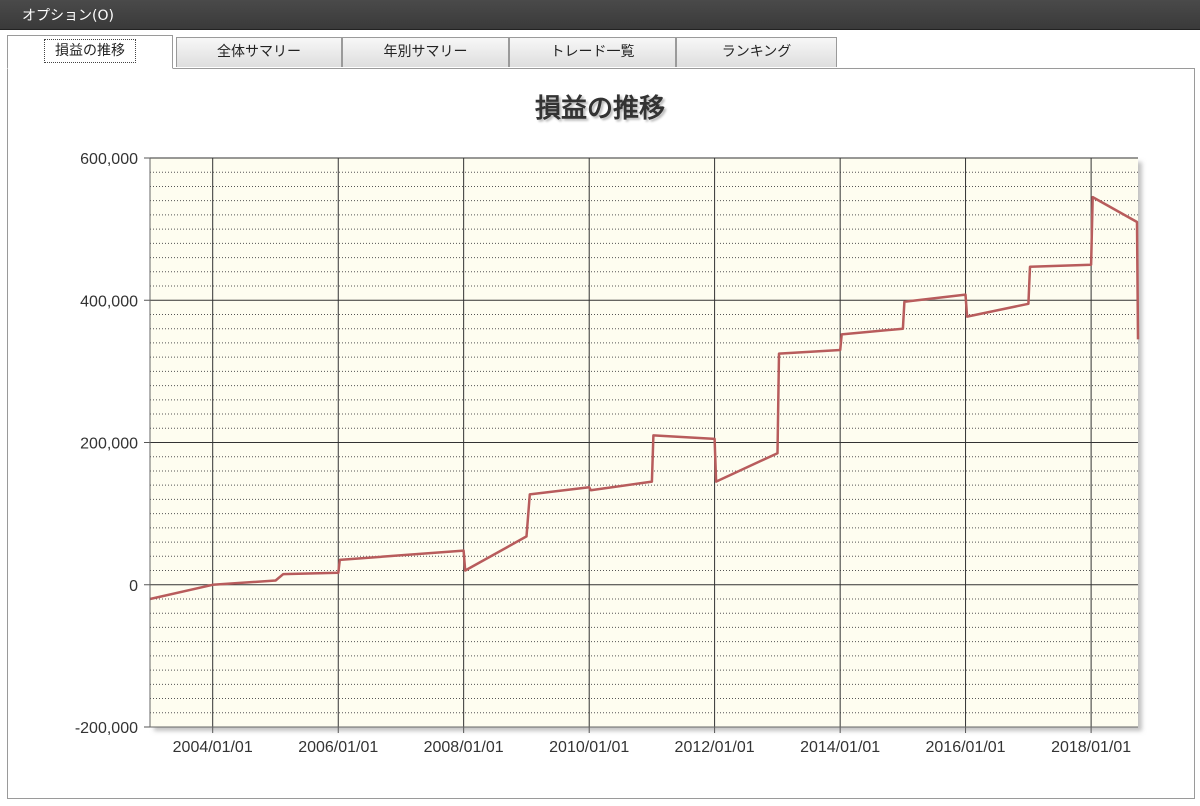 The width and height of the screenshot is (1200, 806). I want to click on y-tick-label: 0, so click(133, 586).